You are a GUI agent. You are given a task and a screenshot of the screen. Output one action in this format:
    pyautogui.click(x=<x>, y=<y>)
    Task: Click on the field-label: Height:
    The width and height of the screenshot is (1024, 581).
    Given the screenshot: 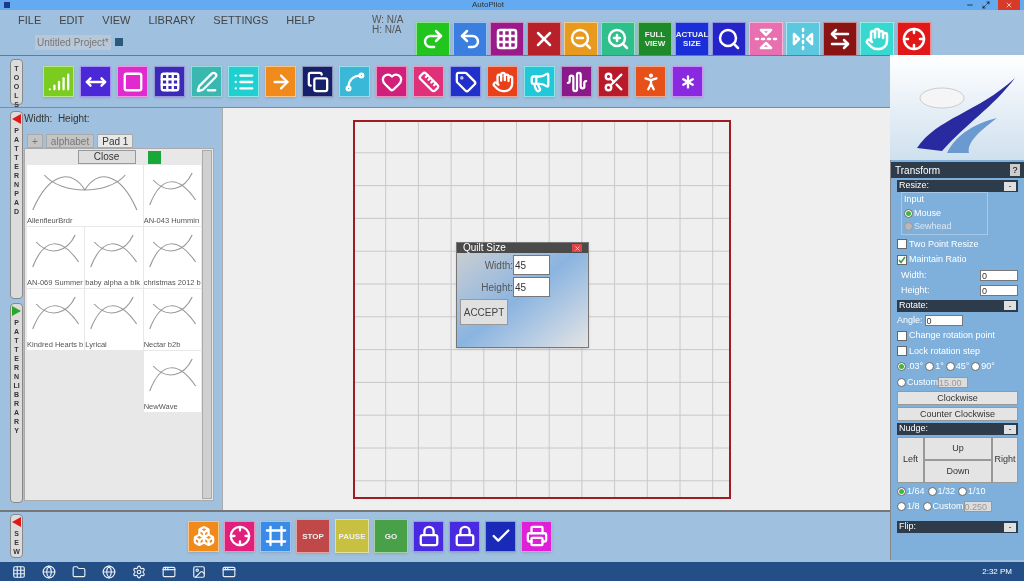 What is the action you would take?
    pyautogui.click(x=496, y=287)
    